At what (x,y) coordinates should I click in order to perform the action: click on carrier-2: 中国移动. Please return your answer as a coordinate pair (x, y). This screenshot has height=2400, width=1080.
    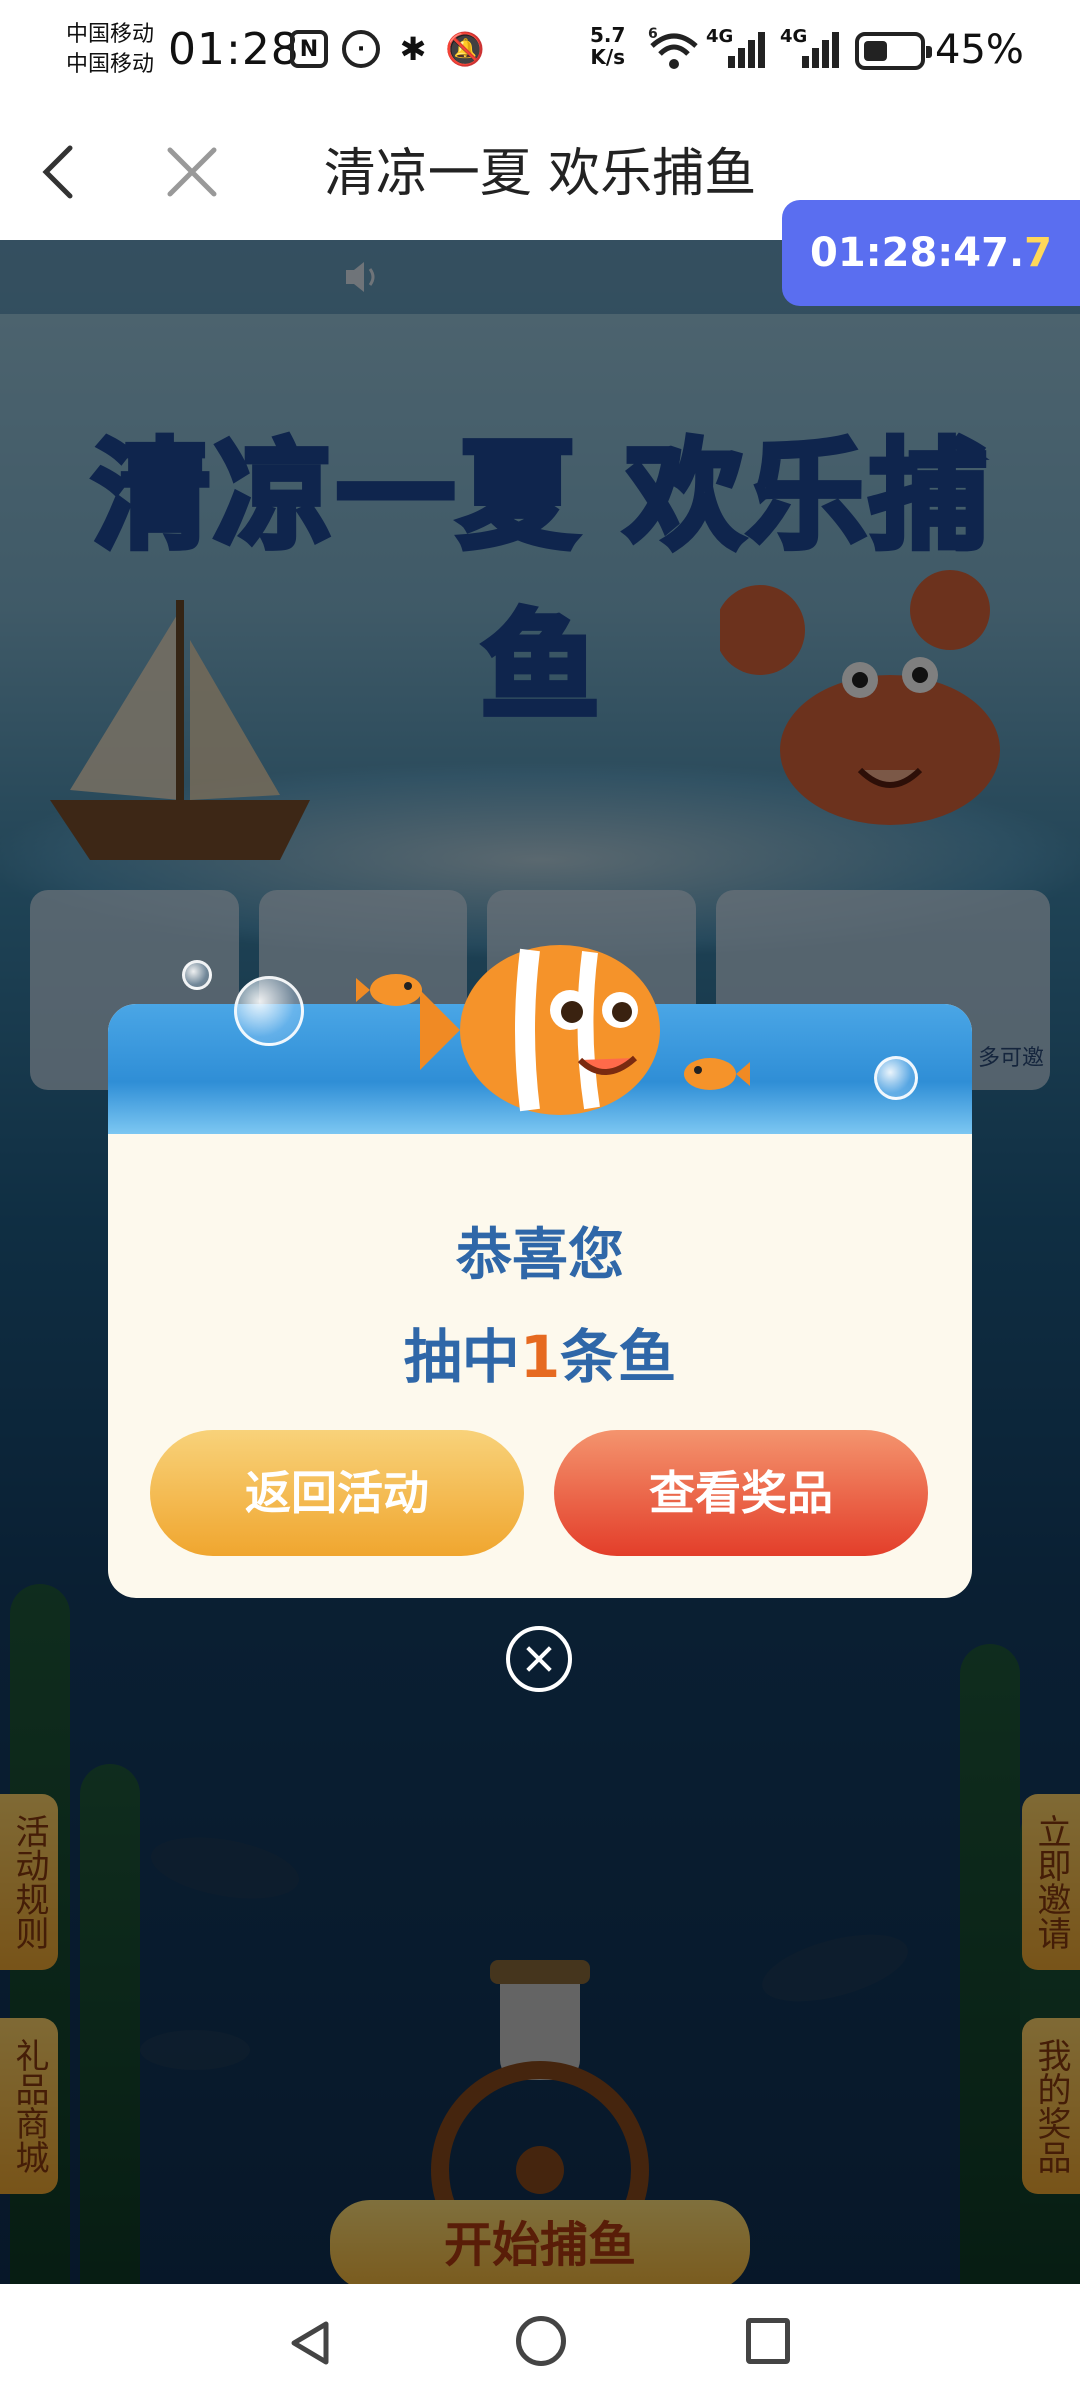
    Looking at the image, I should click on (110, 64).